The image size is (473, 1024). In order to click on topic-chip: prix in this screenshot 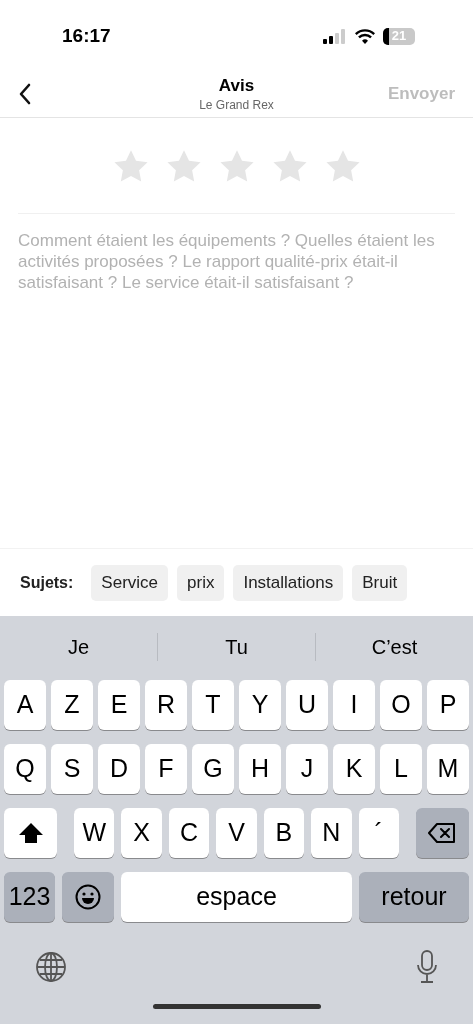, I will do `click(201, 582)`.